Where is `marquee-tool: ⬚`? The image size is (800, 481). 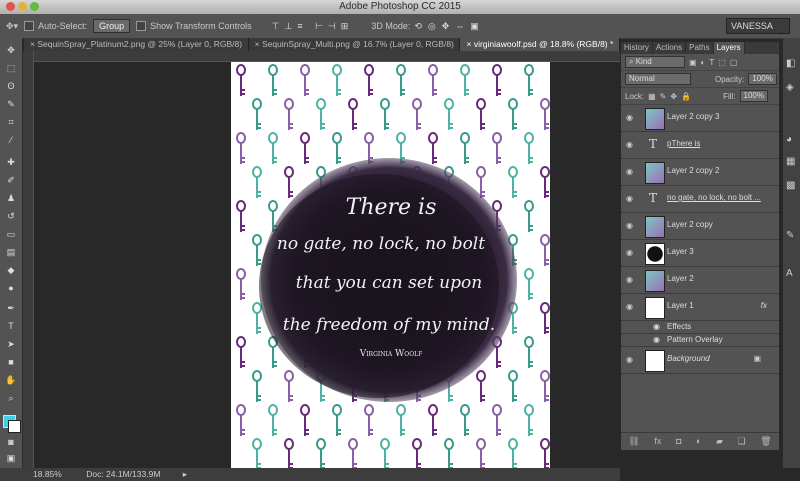 marquee-tool: ⬚ is located at coordinates (11, 68).